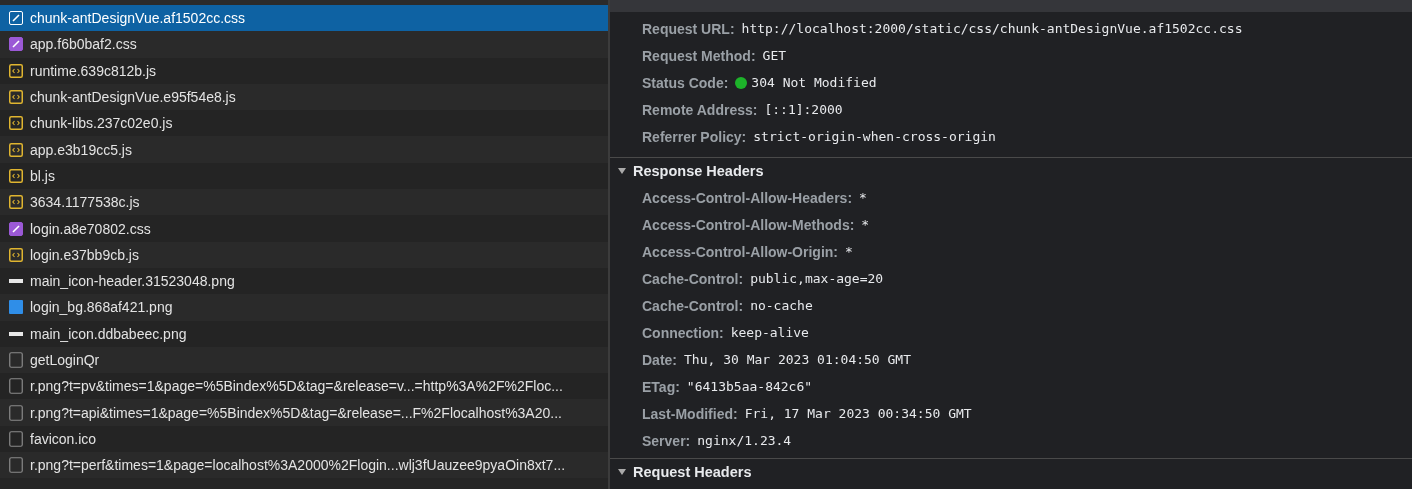 This screenshot has height=489, width=1412. I want to click on header-value: Thu, 30 Mar 2023 01:04:50 GMT, so click(797, 359).